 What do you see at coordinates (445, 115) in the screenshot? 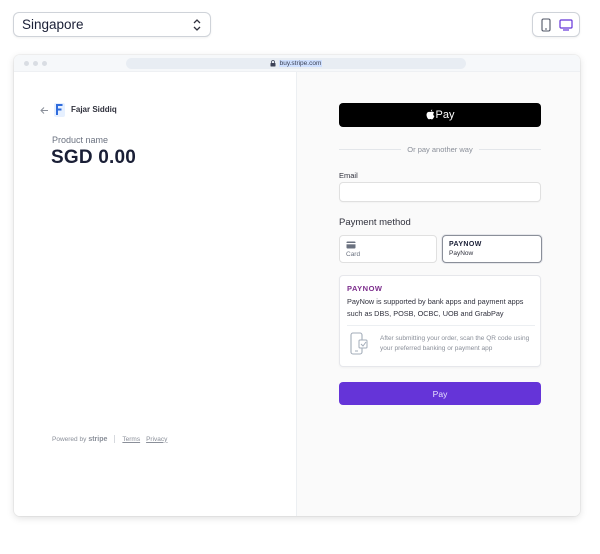
I see `apple-pay-label: Pay` at bounding box center [445, 115].